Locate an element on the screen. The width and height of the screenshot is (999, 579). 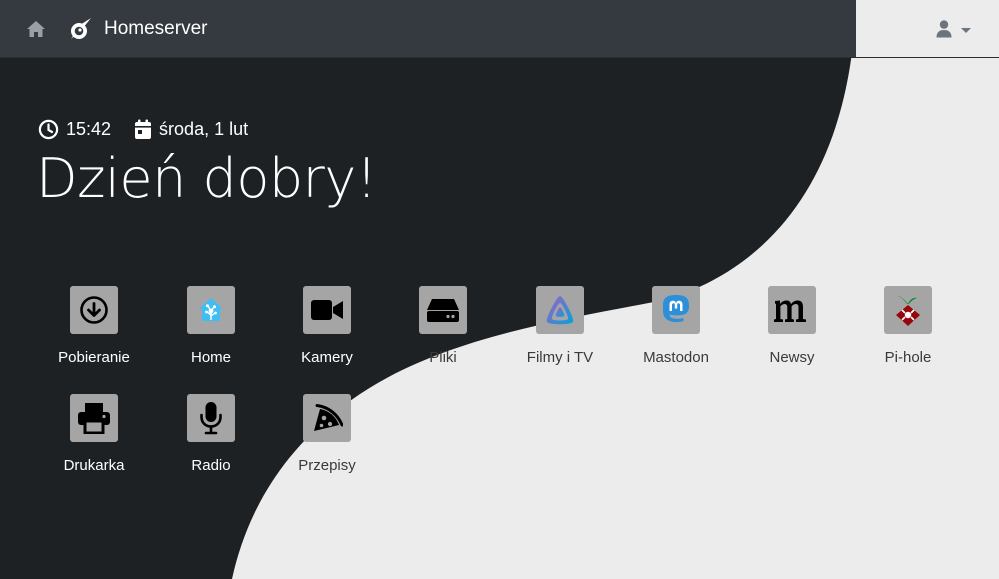
brand-link: Homeserver is located at coordinates (137, 29).